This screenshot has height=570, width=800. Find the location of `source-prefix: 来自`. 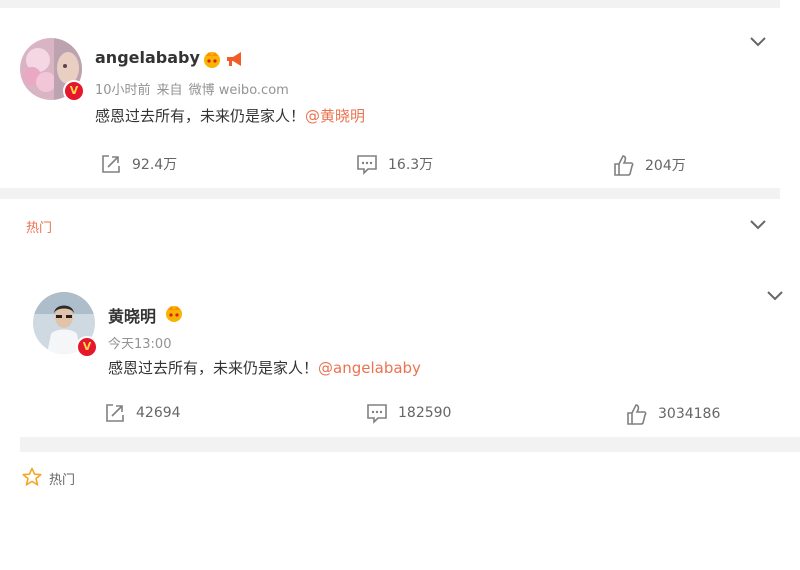

source-prefix: 来自 is located at coordinates (169, 90).